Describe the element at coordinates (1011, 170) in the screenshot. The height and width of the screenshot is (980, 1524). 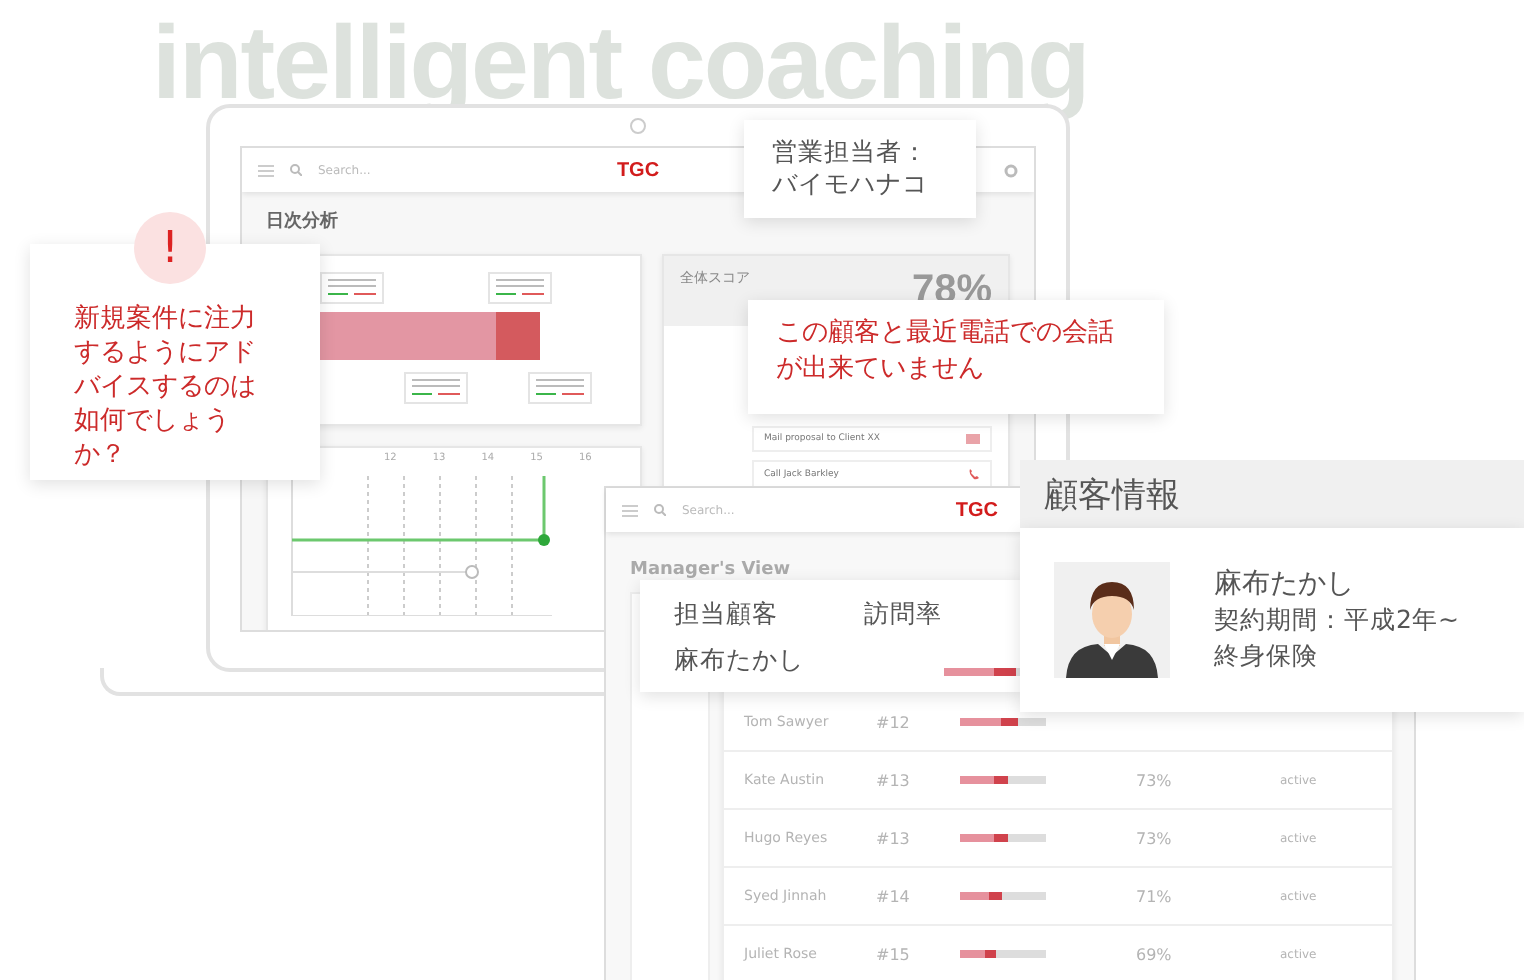
I see `settings-icon` at that location.